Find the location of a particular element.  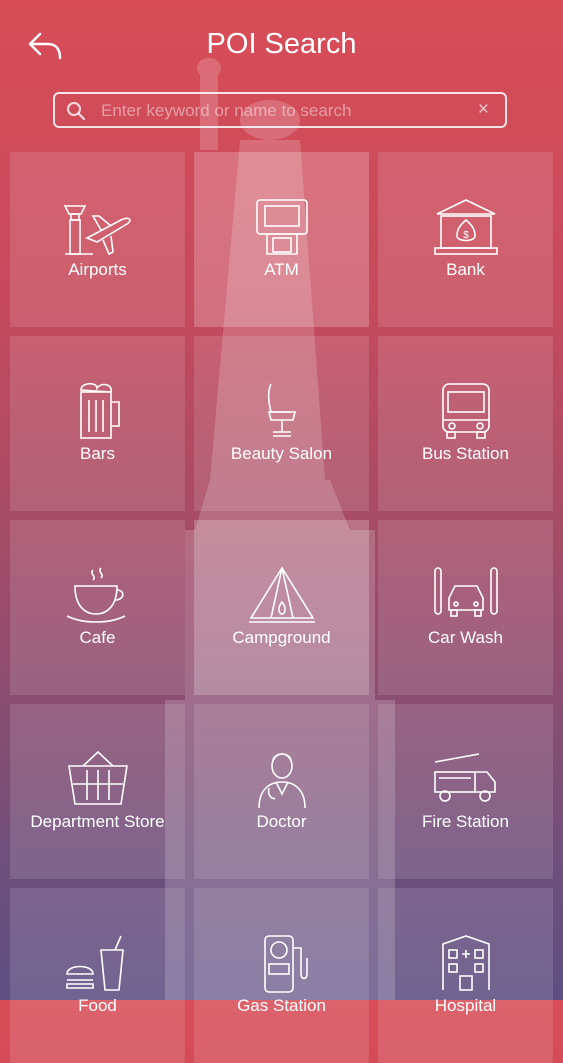

category-gas-station: Gas Station is located at coordinates (281, 975).